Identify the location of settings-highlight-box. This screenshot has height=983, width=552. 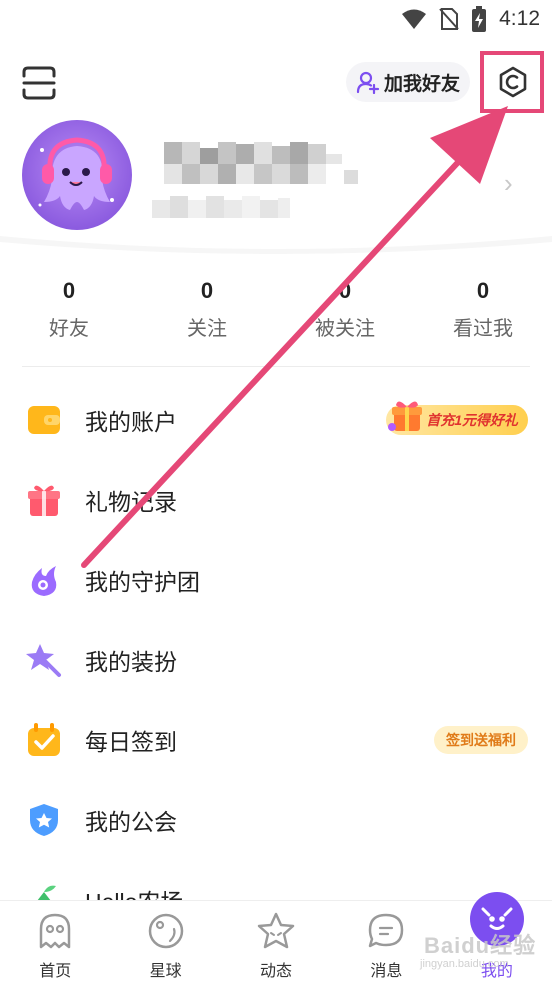
(512, 82).